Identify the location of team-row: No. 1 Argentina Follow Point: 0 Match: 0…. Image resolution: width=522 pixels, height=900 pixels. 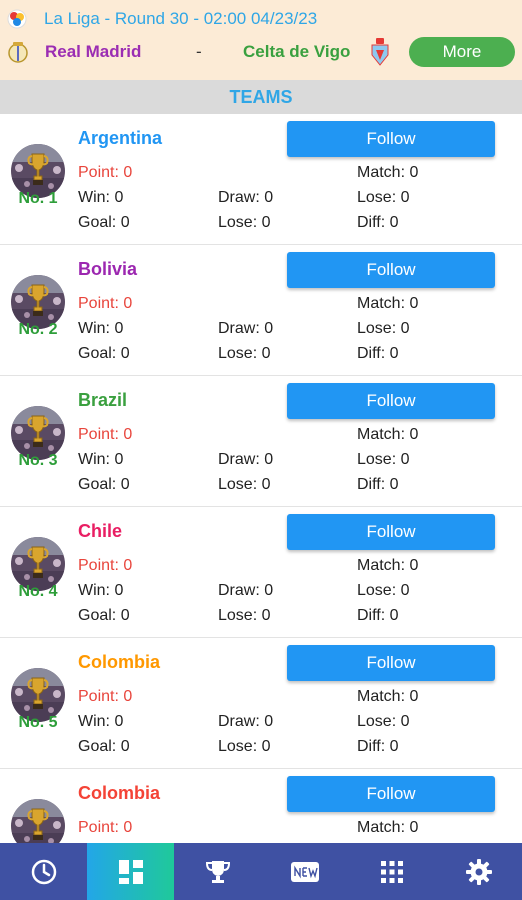
(261, 179).